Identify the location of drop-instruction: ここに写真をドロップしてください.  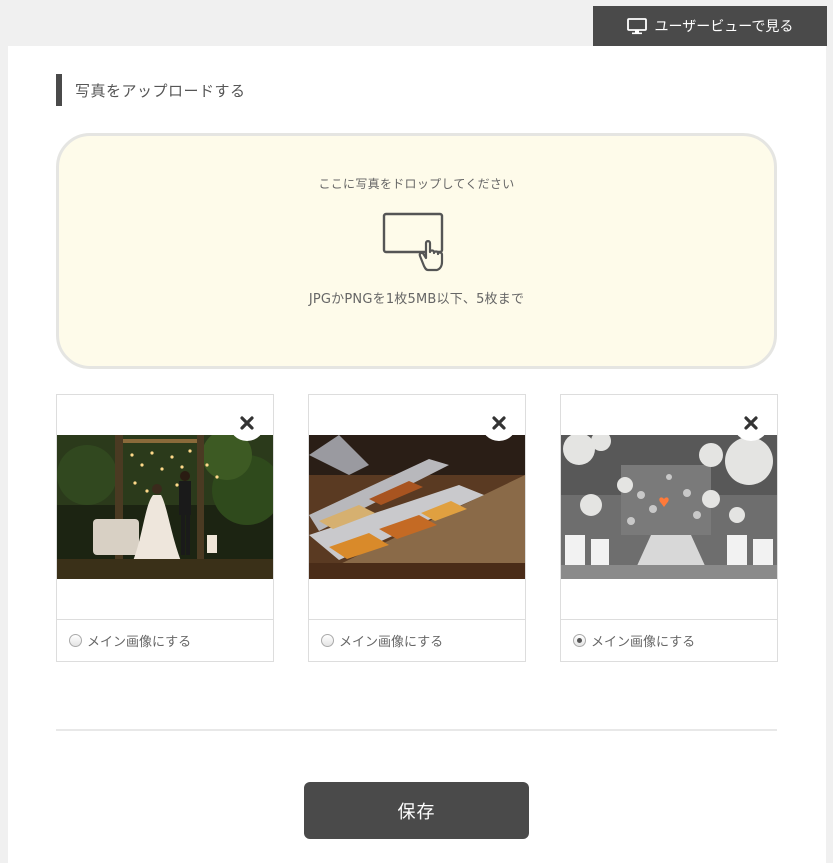
(416, 184).